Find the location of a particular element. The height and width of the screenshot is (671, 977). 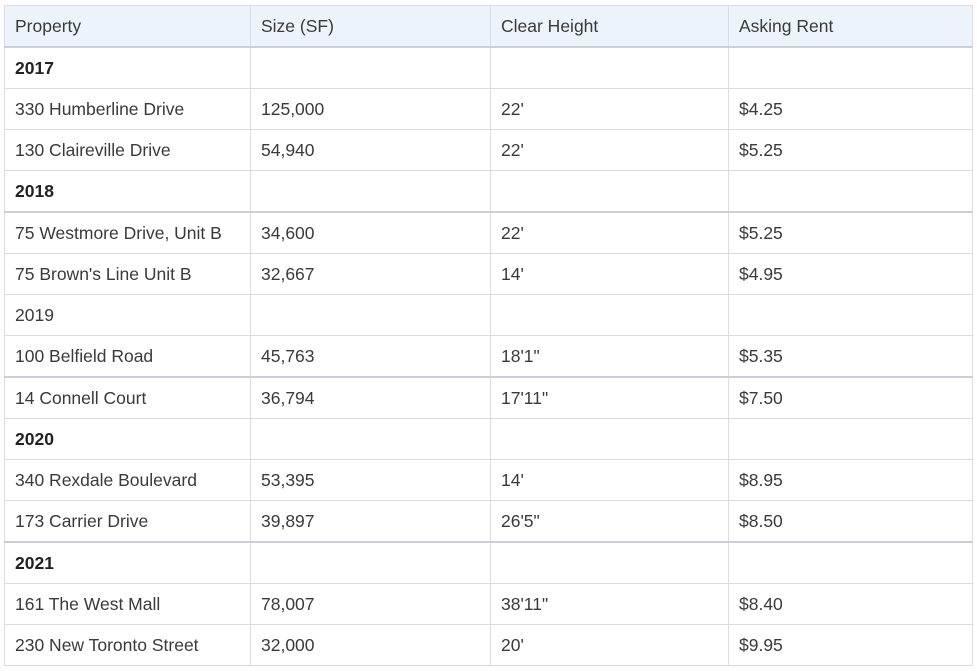

cell-asking-rent: $4.25 is located at coordinates (850, 109).